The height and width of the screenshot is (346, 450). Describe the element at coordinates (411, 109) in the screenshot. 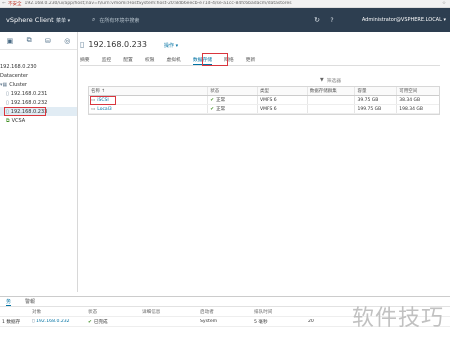

I see `cell-free: 198.34 GB` at that location.